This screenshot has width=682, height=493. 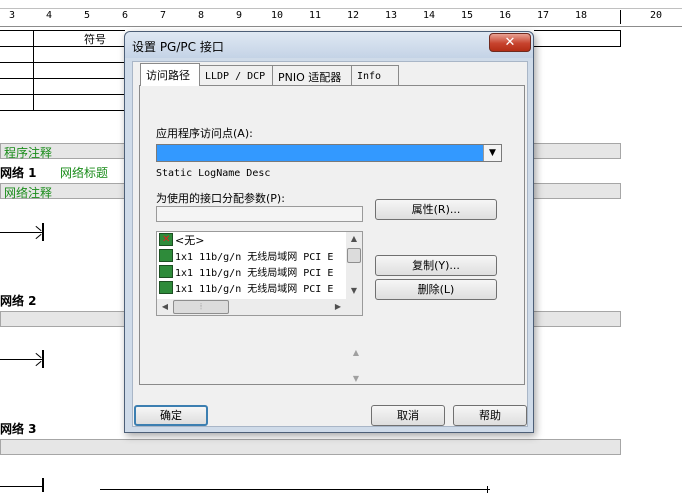 I want to click on dialog-titlebar: 设置 PG/PC 接口 ✕, so click(x=329, y=45).